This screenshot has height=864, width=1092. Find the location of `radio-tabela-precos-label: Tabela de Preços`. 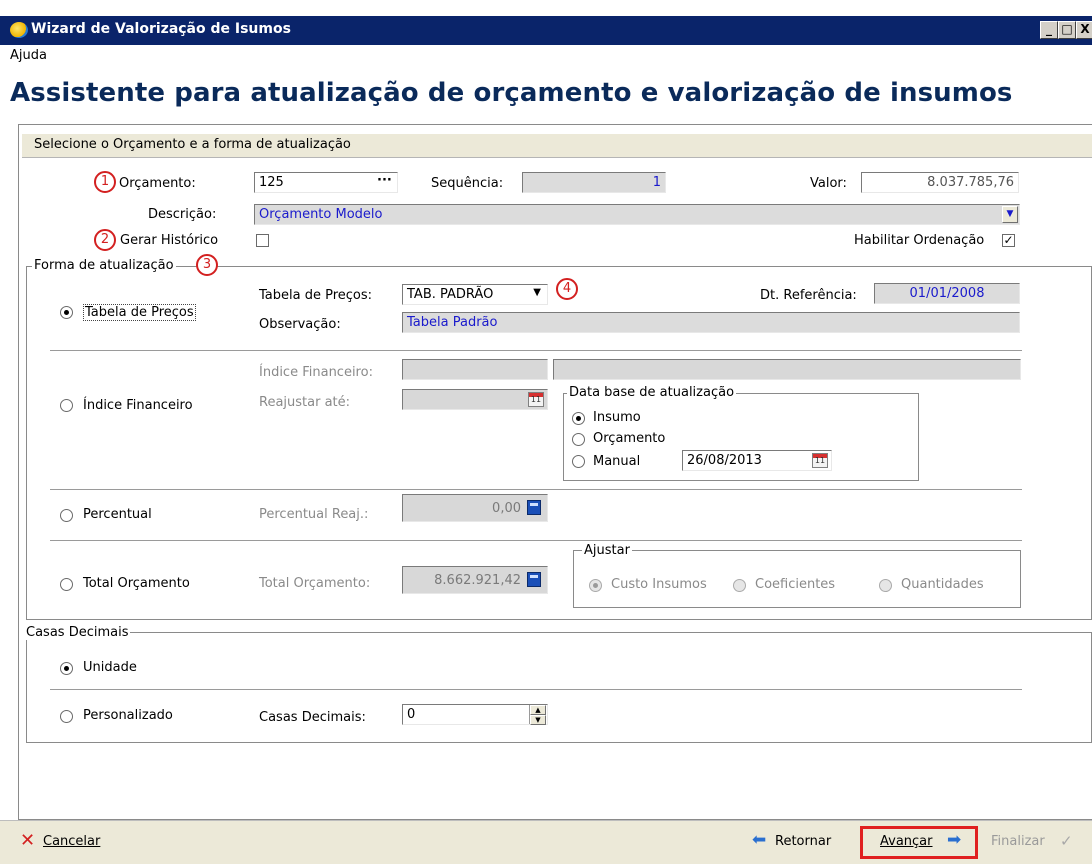

radio-tabela-precos-label: Tabela de Preços is located at coordinates (139, 312).